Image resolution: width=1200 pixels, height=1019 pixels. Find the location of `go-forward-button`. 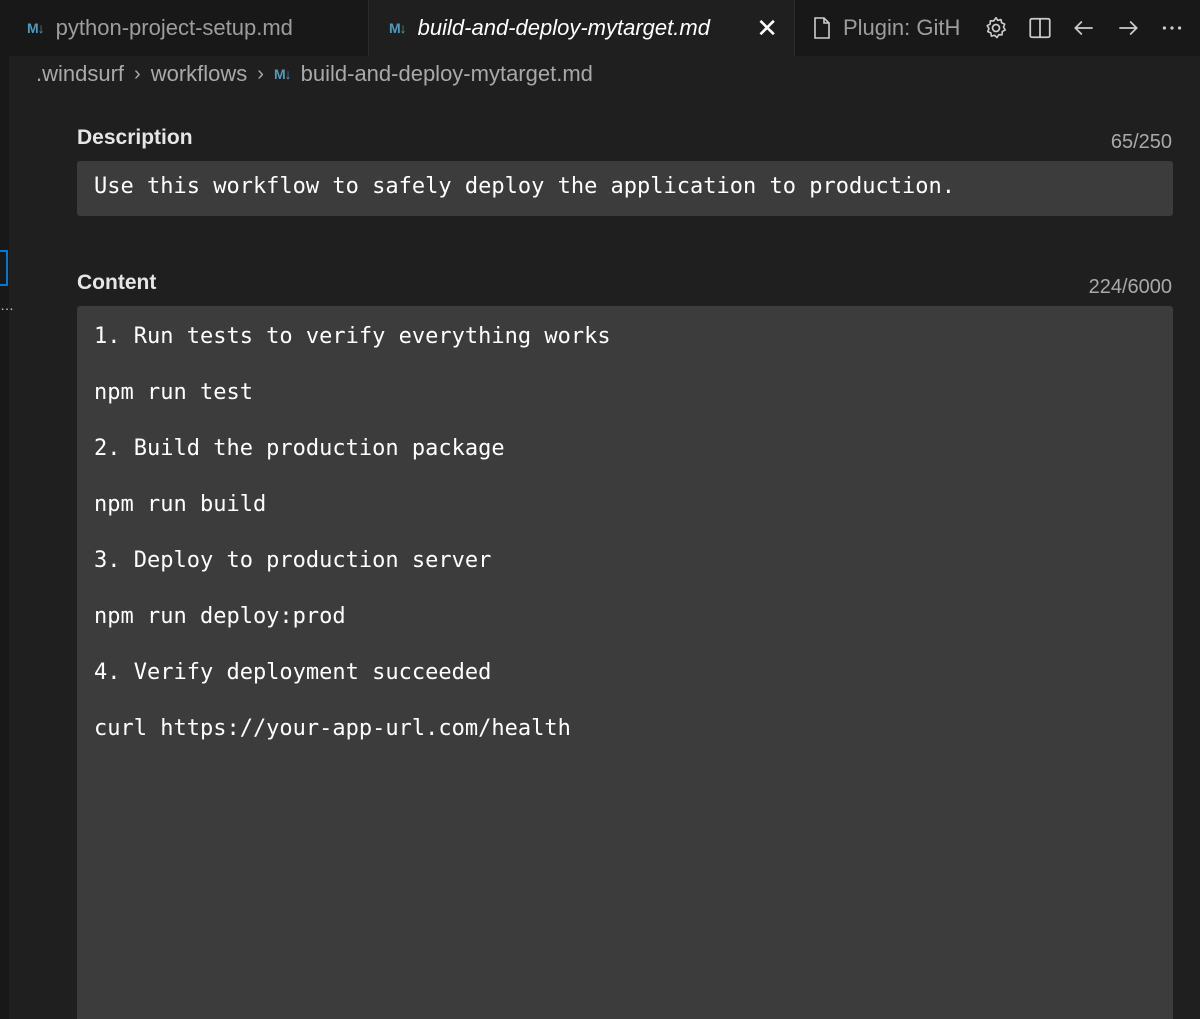

go-forward-button is located at coordinates (1128, 28).